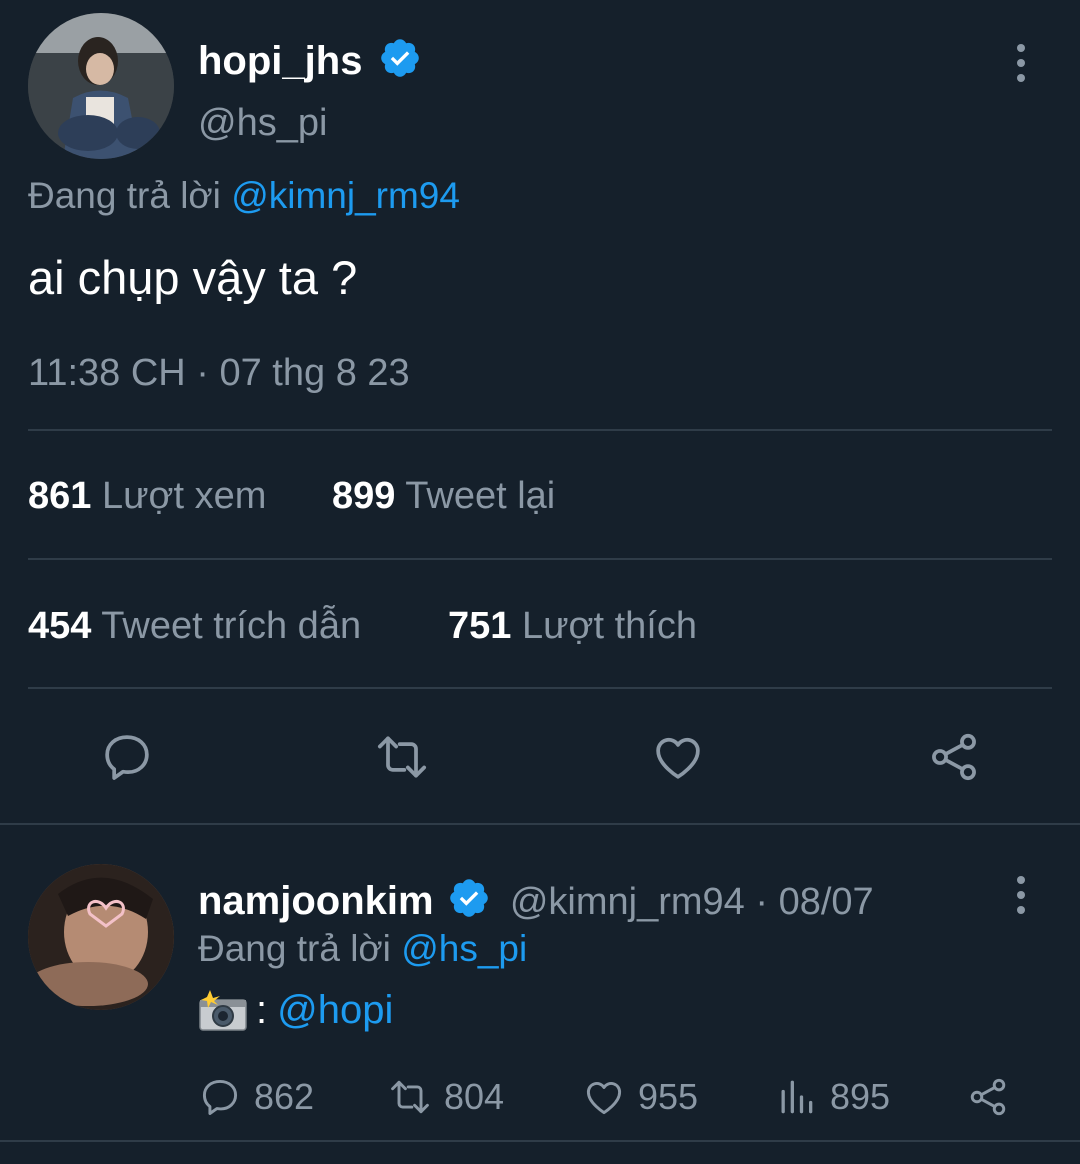 The image size is (1080, 1164). I want to click on reply-context: Đang trả lời @kimnj_rm94, so click(244, 195).